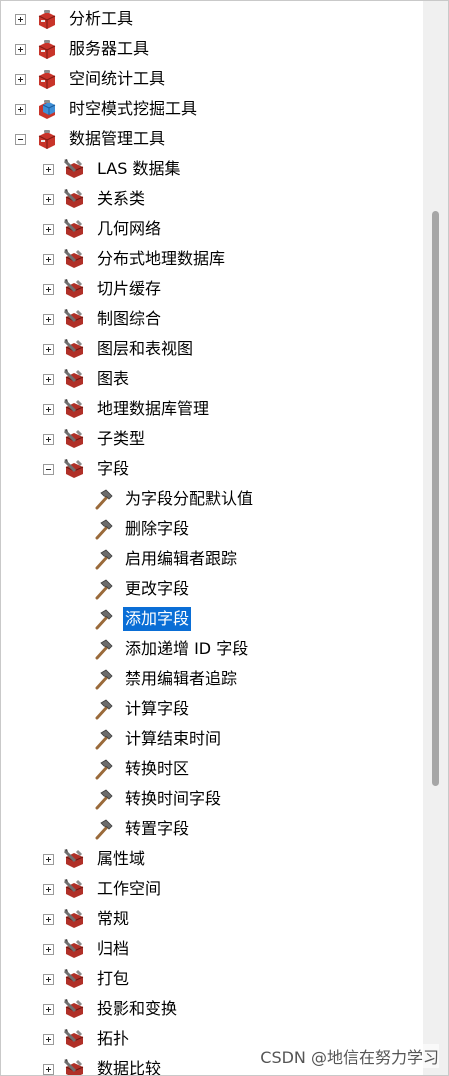 Image resolution: width=449 pixels, height=1076 pixels. I want to click on tree-item-label: 数据管理工具, so click(117, 139).